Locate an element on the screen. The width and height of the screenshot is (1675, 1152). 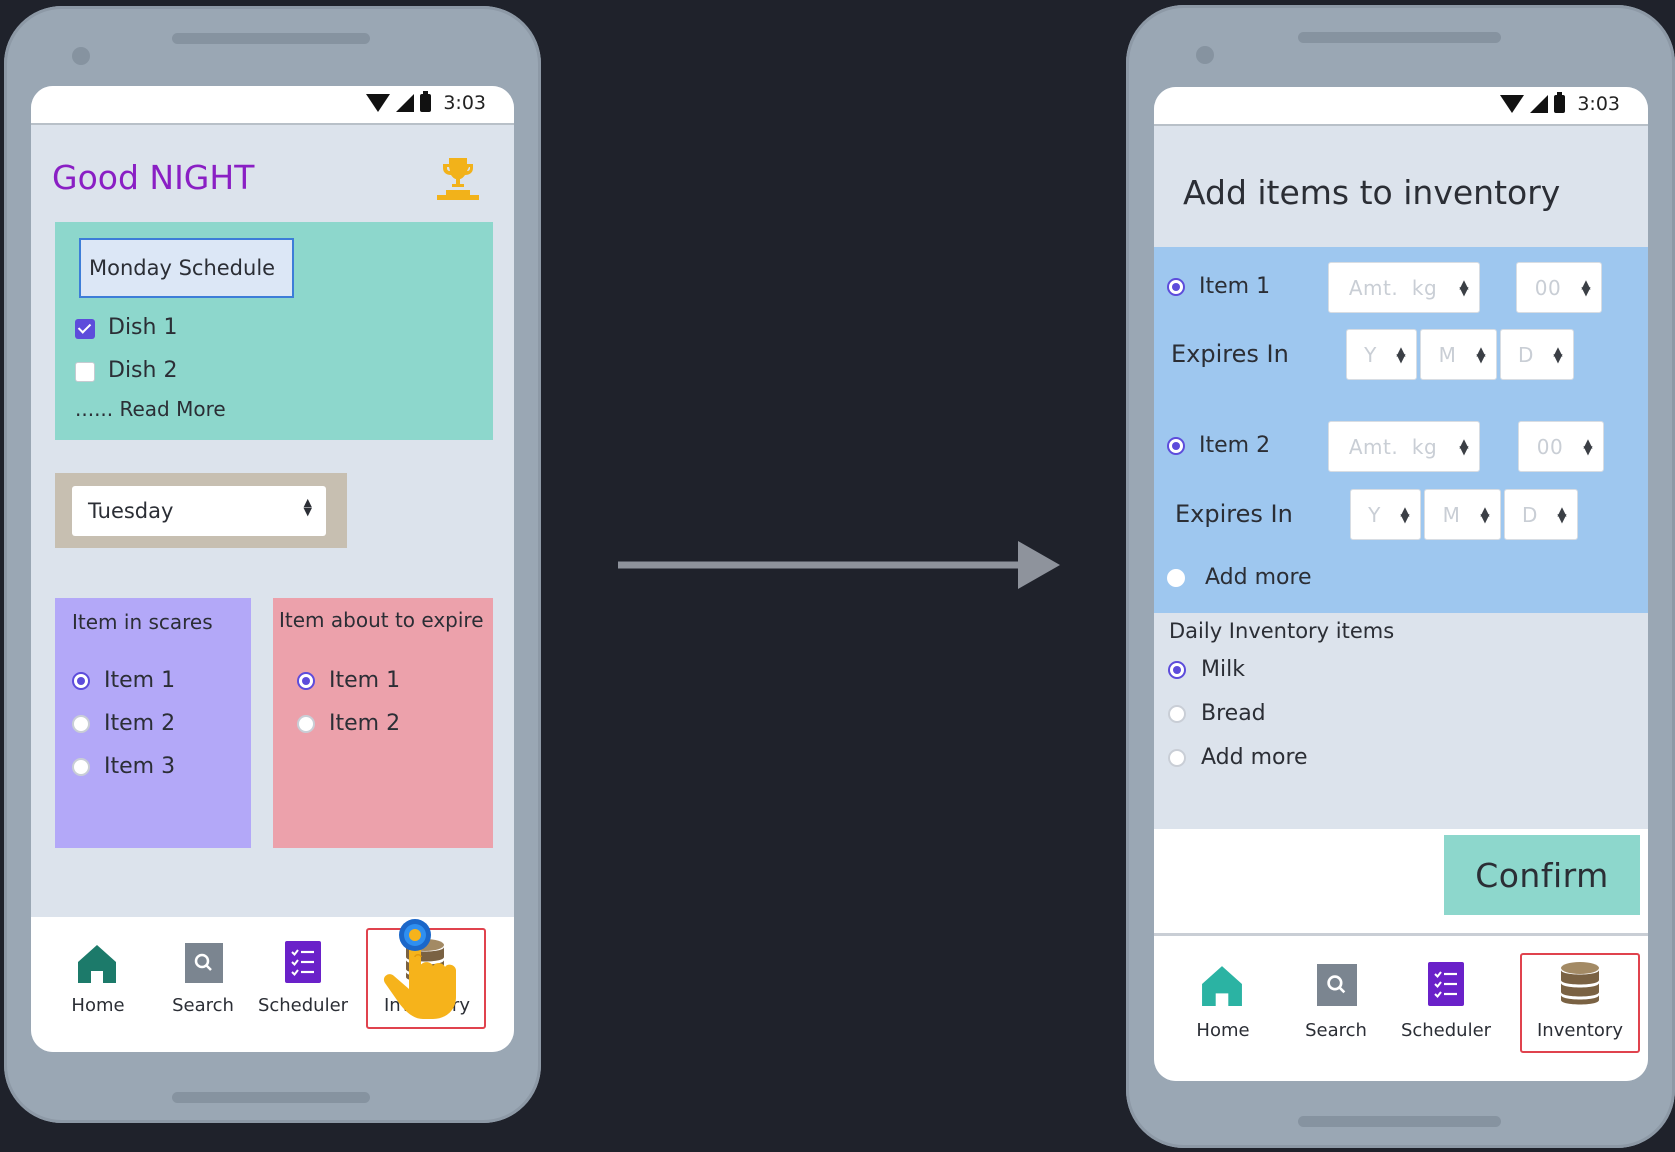
scarce-item-1-label: Item 1 is located at coordinates (140, 680).